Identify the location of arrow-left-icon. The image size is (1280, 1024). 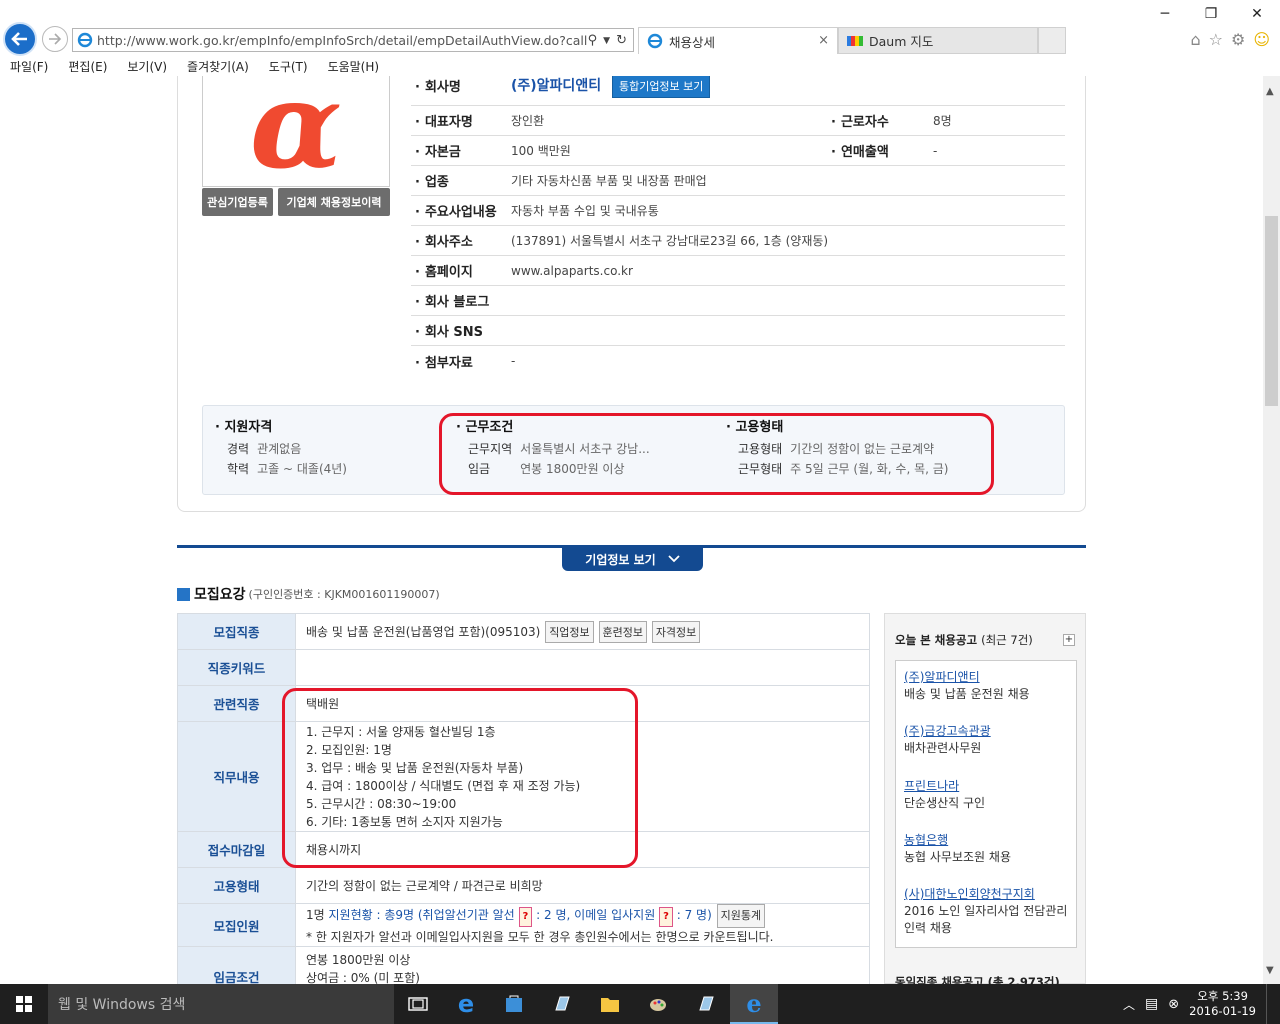
(19, 39).